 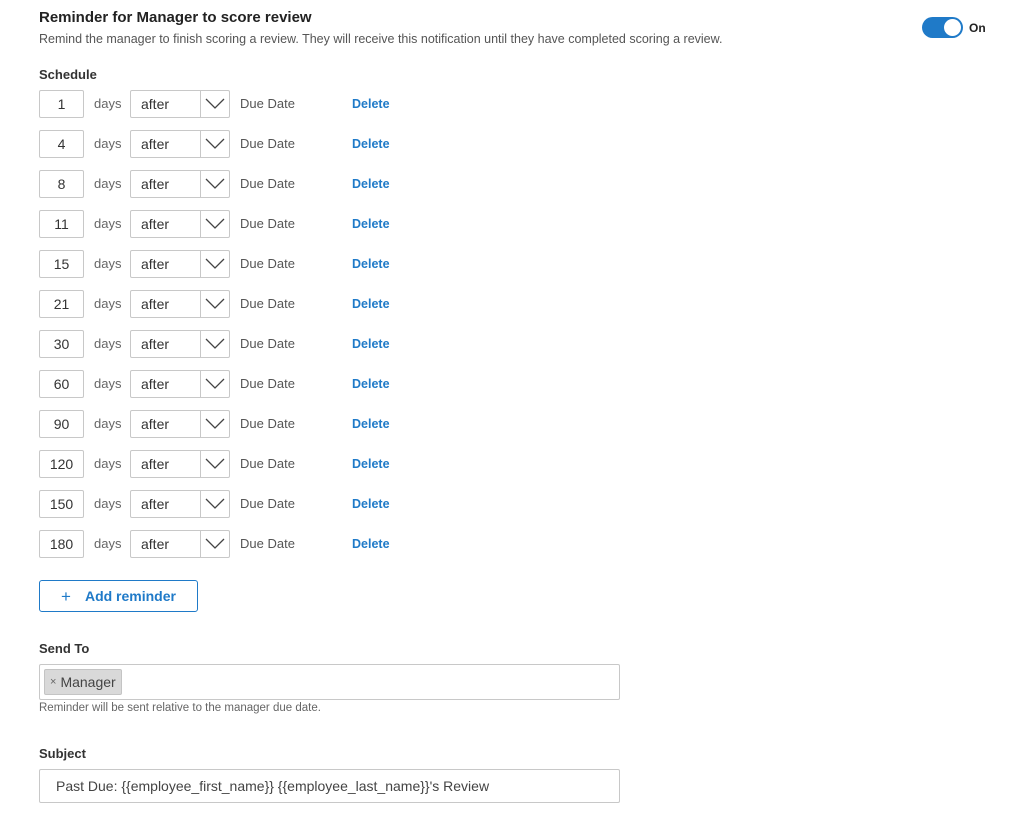 What do you see at coordinates (64, 648) in the screenshot?
I see `send-to-label: Send To` at bounding box center [64, 648].